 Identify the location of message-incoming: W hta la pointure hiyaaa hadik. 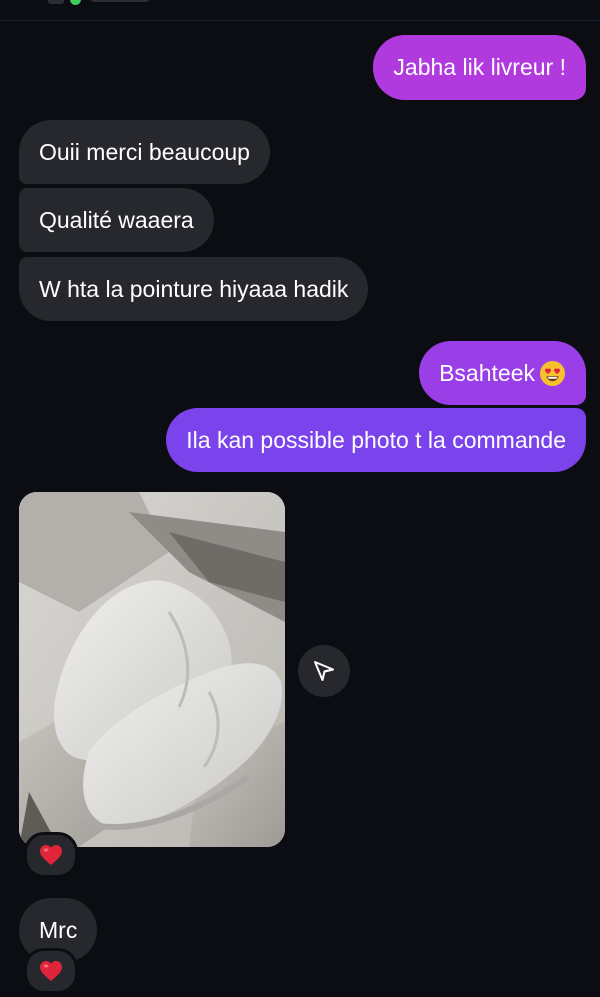
(194, 289).